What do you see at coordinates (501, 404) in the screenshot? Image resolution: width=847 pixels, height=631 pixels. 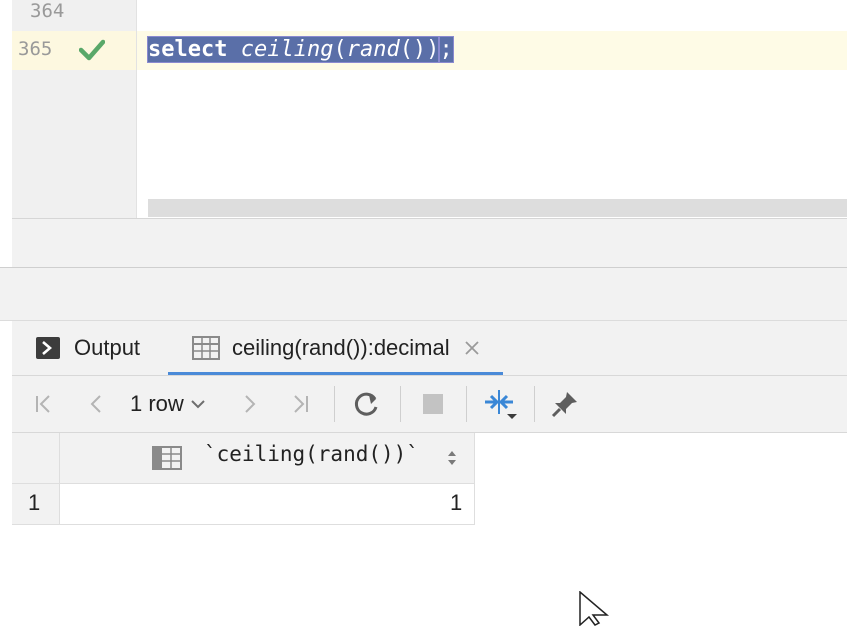 I see `compare-icon` at bounding box center [501, 404].